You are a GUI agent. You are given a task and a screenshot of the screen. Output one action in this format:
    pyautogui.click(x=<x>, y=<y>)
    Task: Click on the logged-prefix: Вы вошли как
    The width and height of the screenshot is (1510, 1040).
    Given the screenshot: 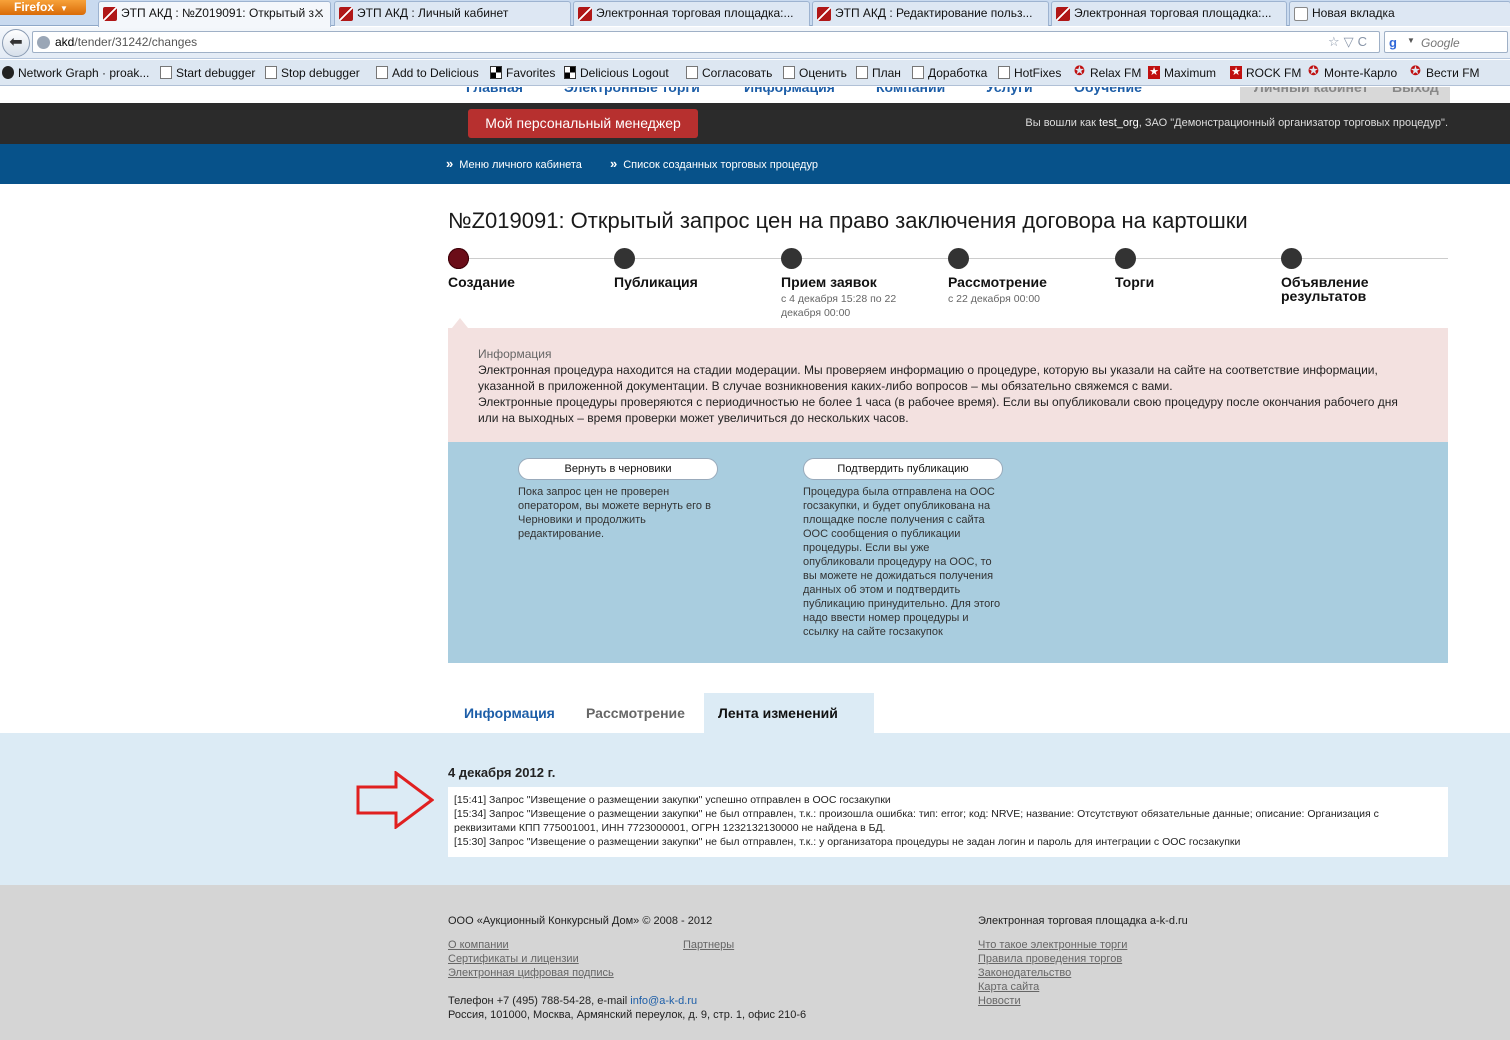 What is the action you would take?
    pyautogui.click(x=1060, y=123)
    